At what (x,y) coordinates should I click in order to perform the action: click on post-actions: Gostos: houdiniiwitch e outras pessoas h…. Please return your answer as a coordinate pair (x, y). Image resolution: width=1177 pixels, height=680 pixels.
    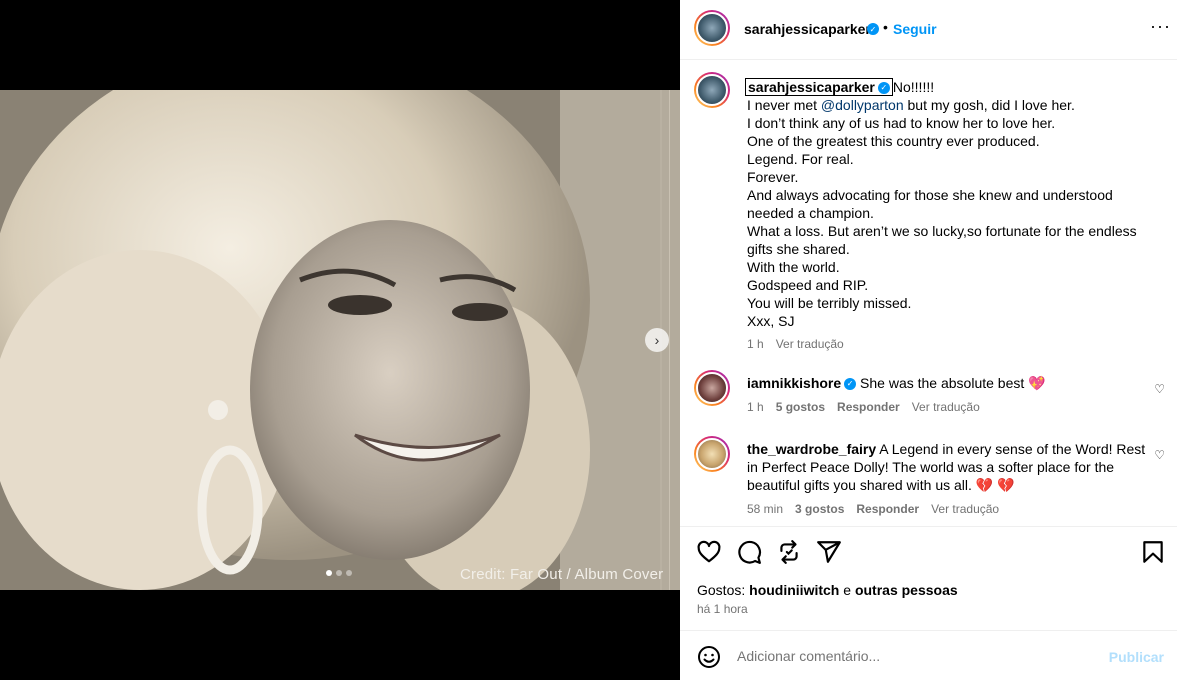
    Looking at the image, I should click on (928, 578).